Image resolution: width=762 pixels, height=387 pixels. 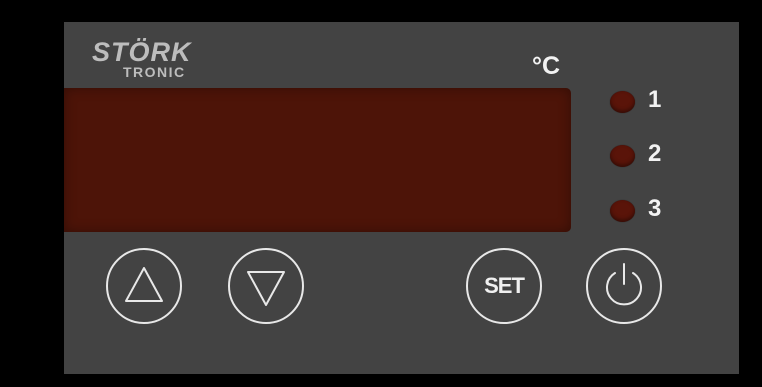 I want to click on indicator-label: 2, so click(x=655, y=153).